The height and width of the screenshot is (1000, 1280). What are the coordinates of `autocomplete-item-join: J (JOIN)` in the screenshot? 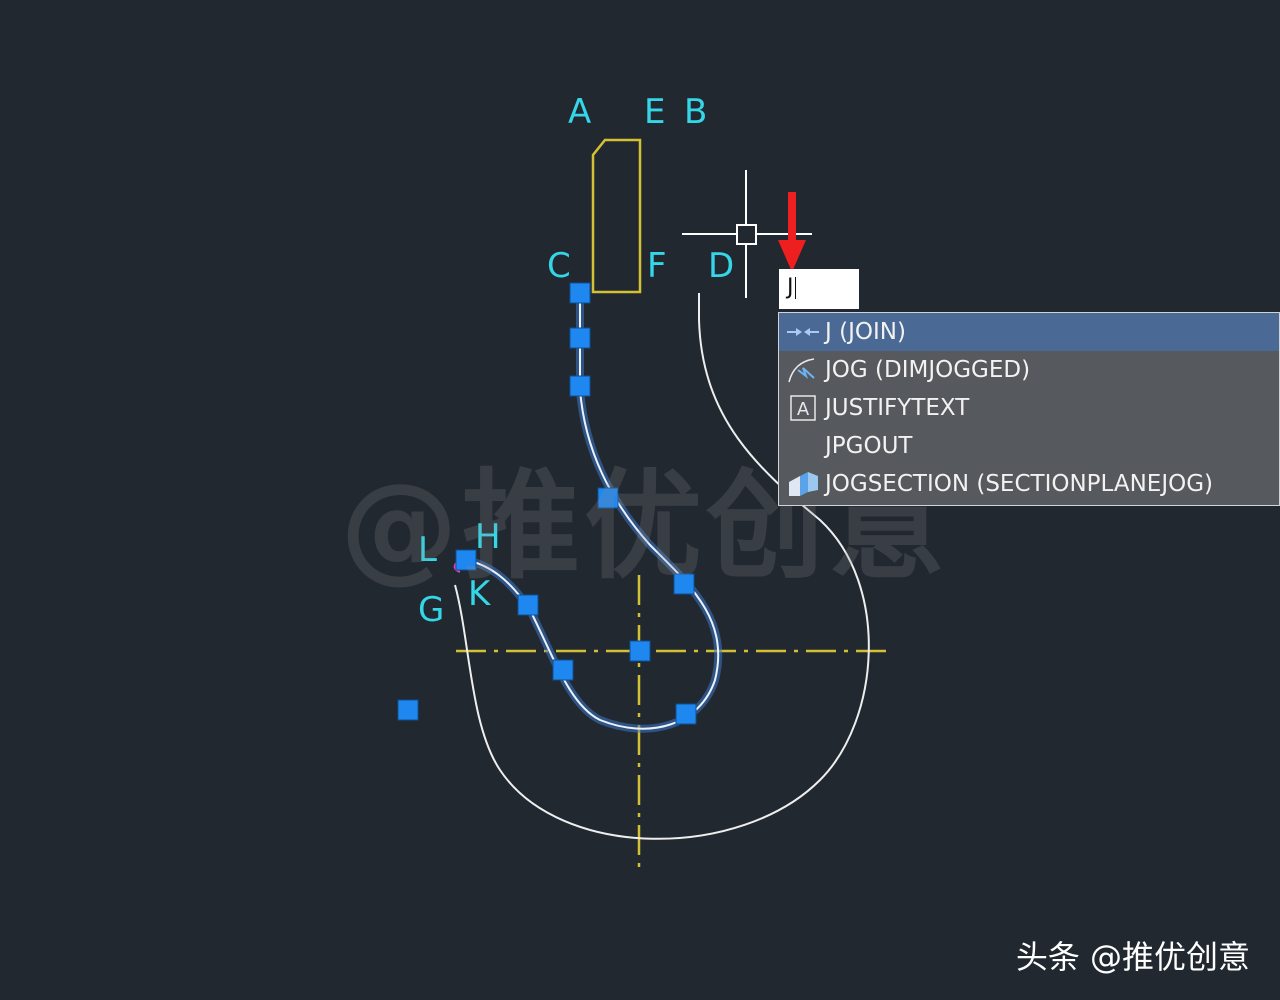 It's located at (1029, 332).